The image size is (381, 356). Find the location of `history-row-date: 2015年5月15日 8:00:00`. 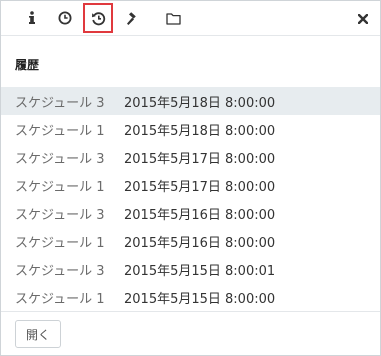

history-row-date: 2015年5月15日 8:00:00 is located at coordinates (200, 299).